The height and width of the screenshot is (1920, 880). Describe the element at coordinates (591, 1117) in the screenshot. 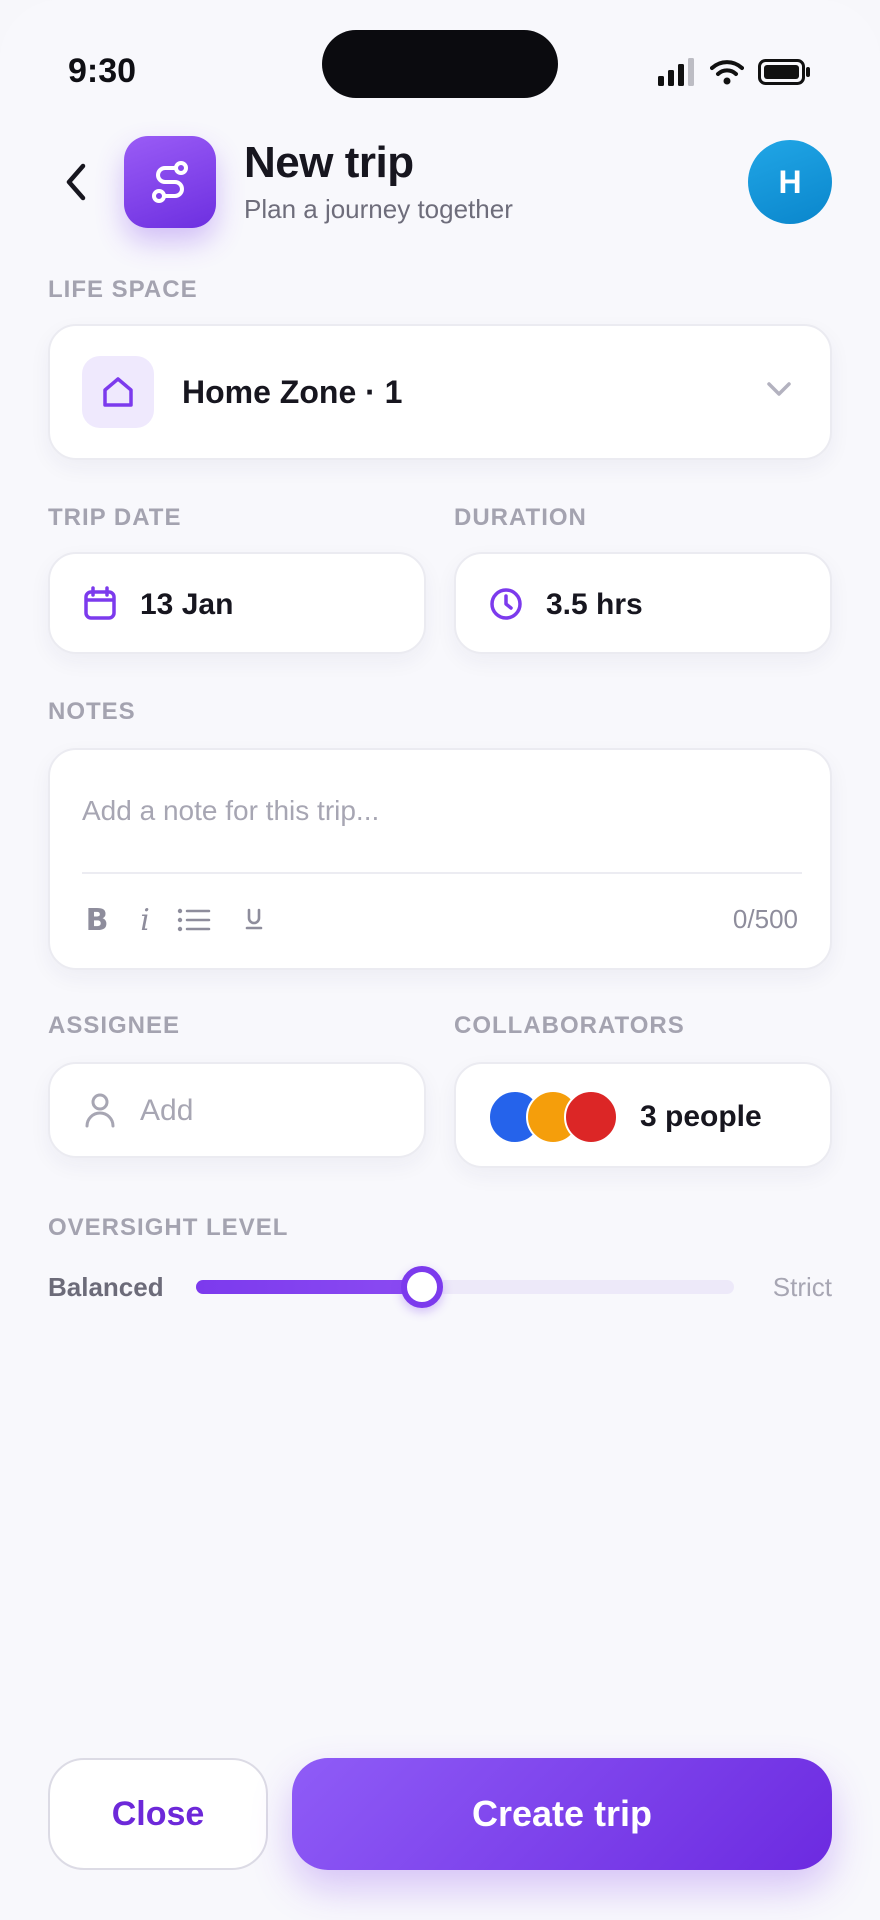

I see `collaborator-avatar` at that location.